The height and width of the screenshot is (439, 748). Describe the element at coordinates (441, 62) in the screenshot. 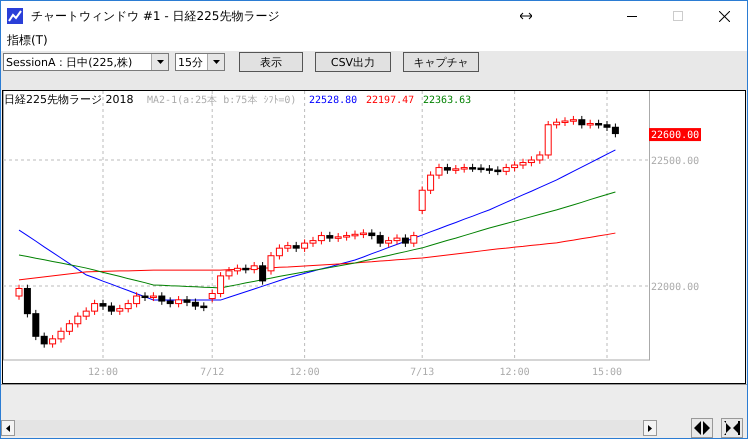

I see `toolbar-button: キャプチャ` at that location.